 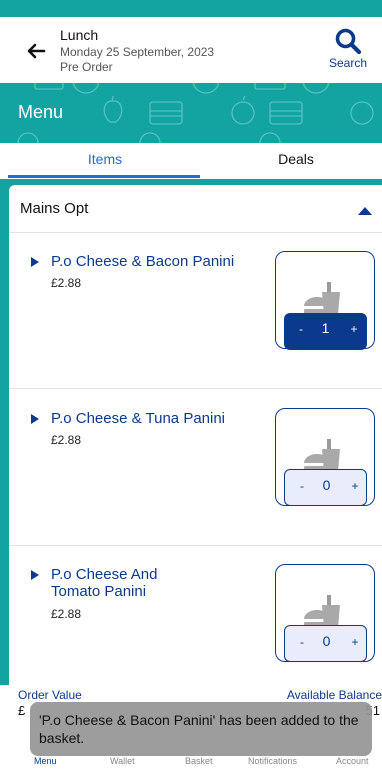 I want to click on back-button, so click(x=36, y=51).